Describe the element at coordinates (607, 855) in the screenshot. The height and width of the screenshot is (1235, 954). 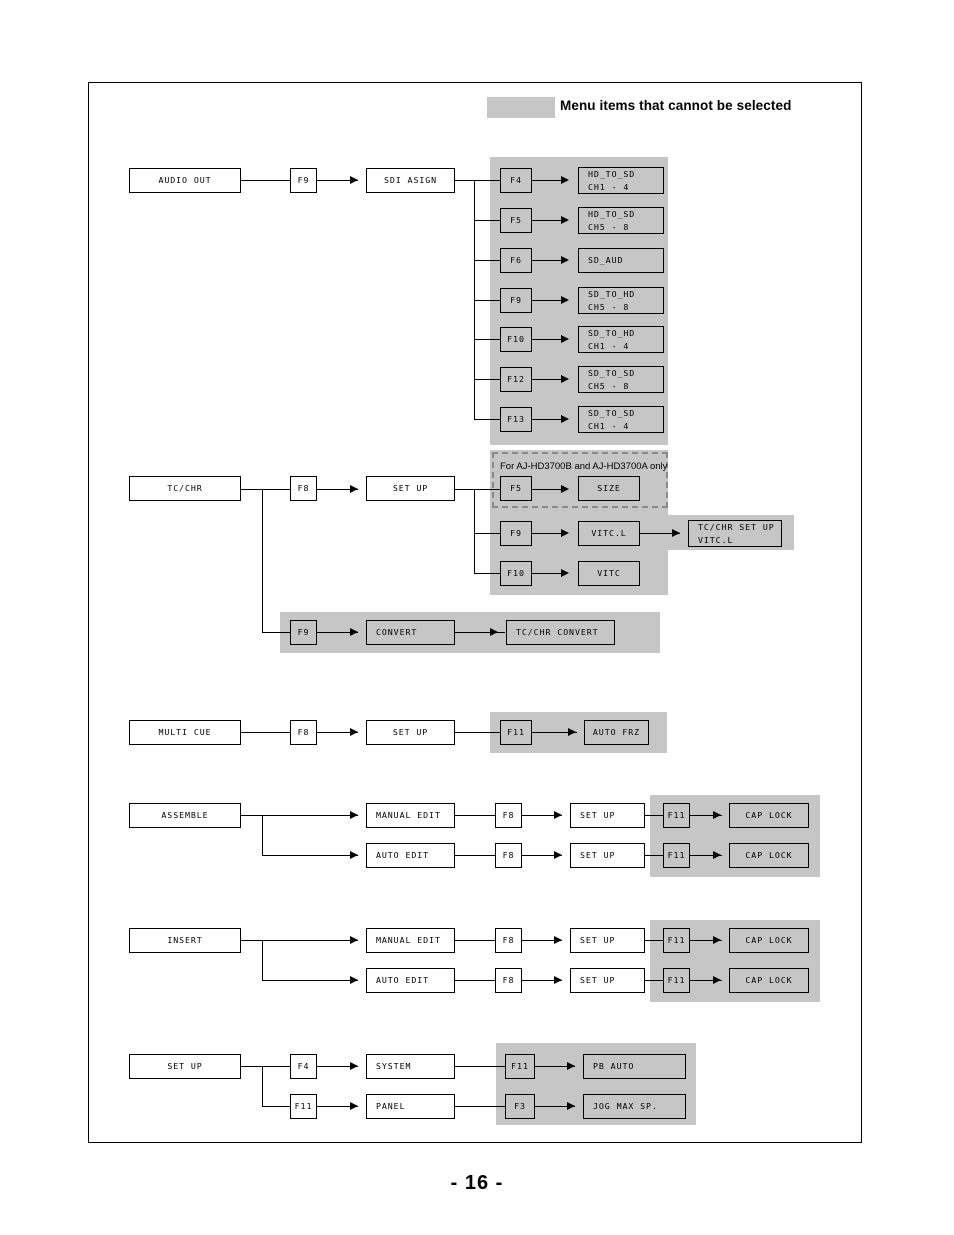
I see `menu-assemble-auto-setup: SET UP` at that location.